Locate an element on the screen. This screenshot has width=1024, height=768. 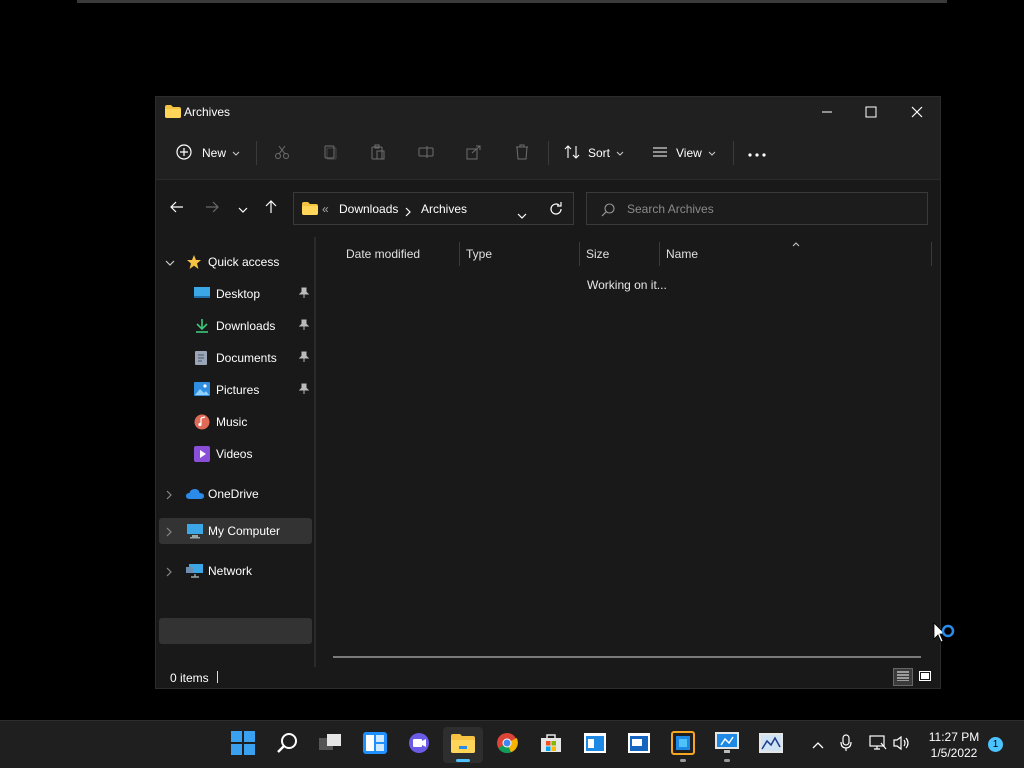
nav-item-downloads: Downloads is located at coordinates (235, 326).